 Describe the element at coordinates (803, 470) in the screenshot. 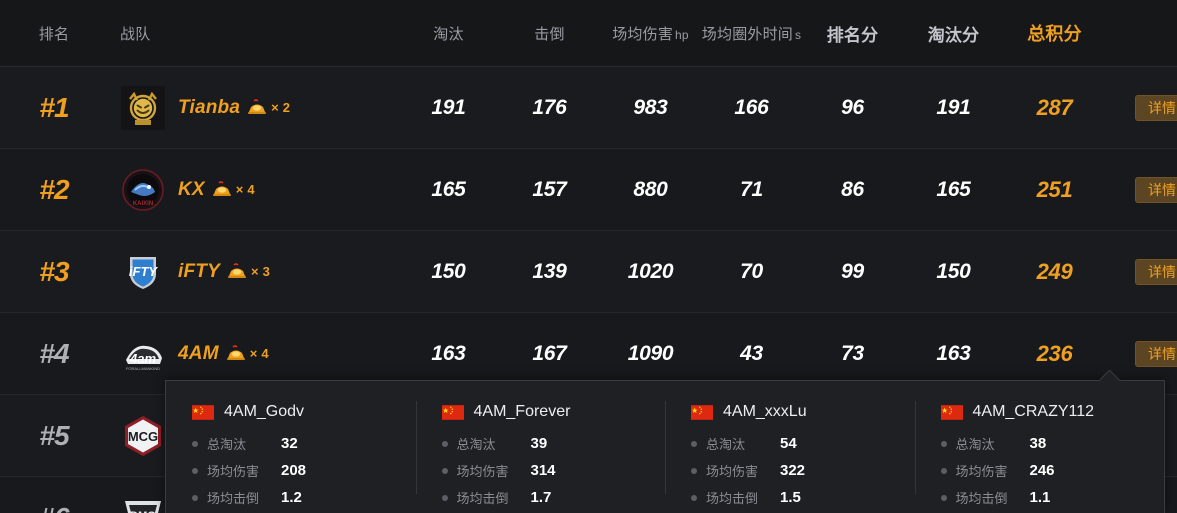

I see `stat-row-avg-damage: 场均伤害 322` at that location.